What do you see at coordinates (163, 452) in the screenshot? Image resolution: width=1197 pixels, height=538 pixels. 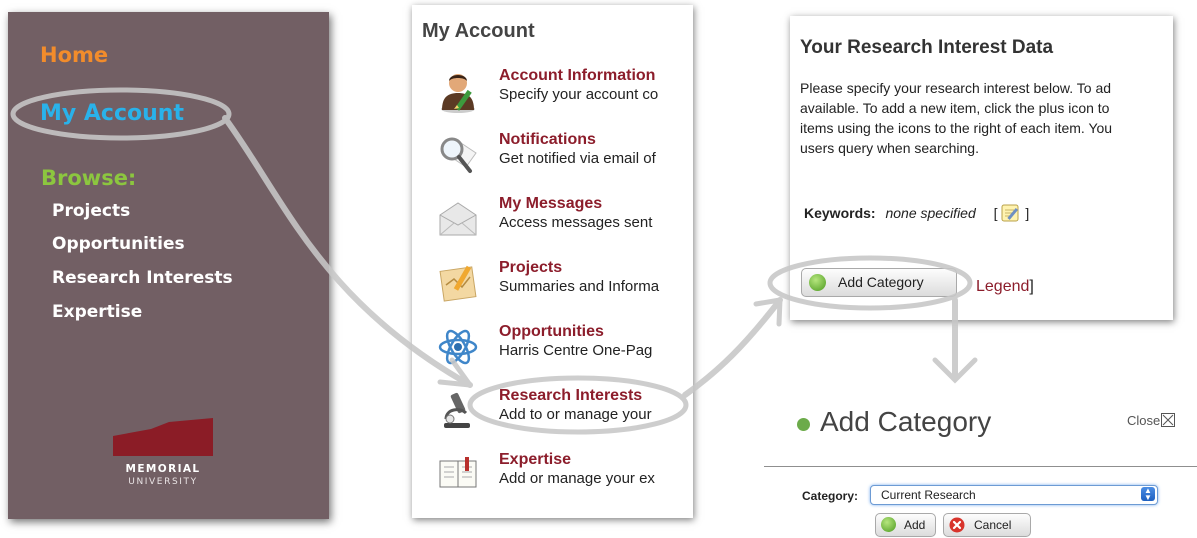 I see `memorial-university-logo: MEMORIAL UNIVERSITY` at bounding box center [163, 452].